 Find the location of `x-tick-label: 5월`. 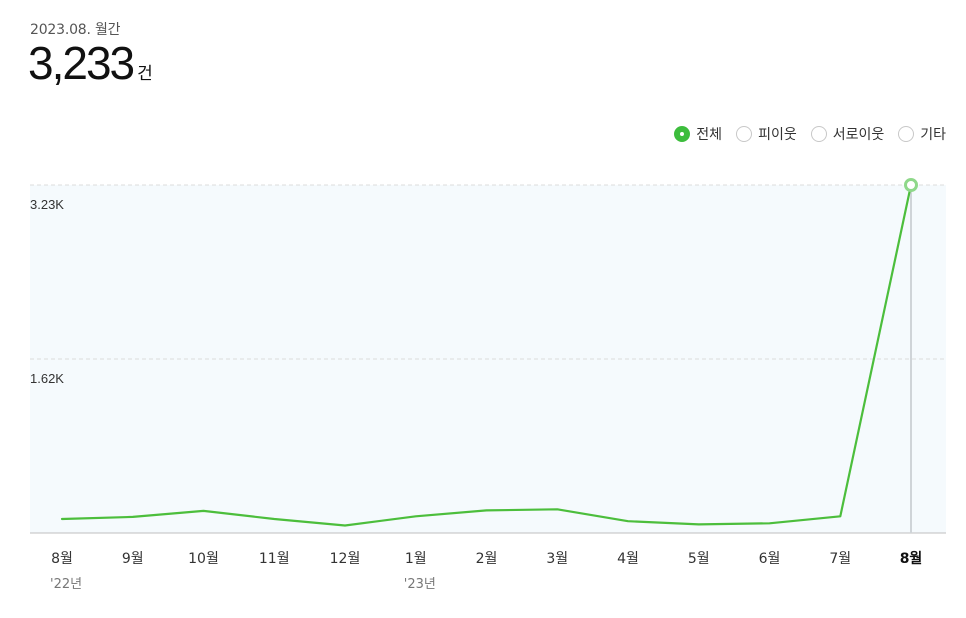

x-tick-label: 5월 is located at coordinates (699, 559).